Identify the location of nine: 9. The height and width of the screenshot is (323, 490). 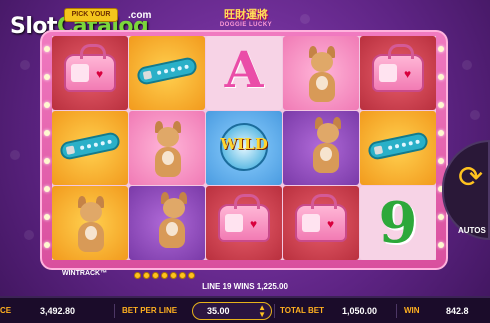
(398, 223).